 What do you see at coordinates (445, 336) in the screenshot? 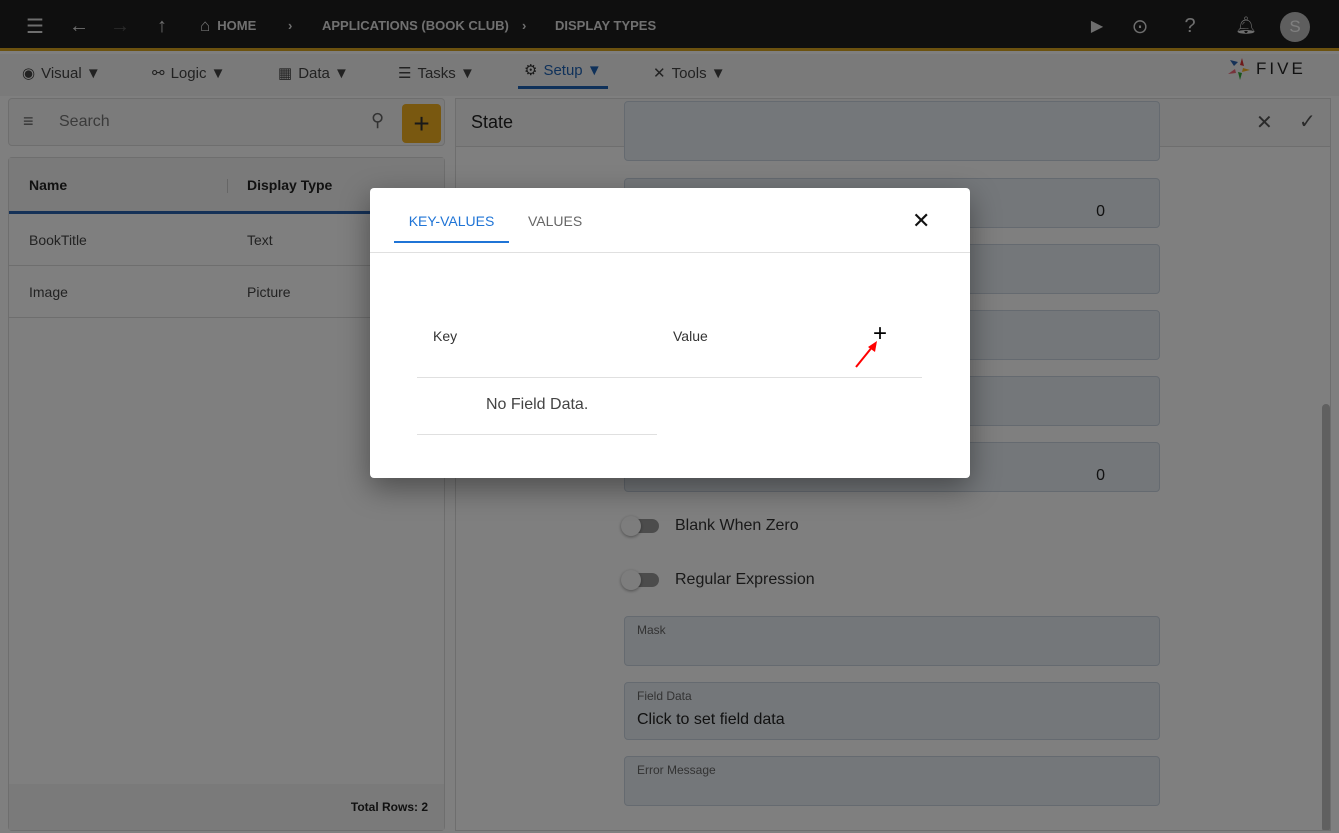
I see `column-key: Key` at bounding box center [445, 336].